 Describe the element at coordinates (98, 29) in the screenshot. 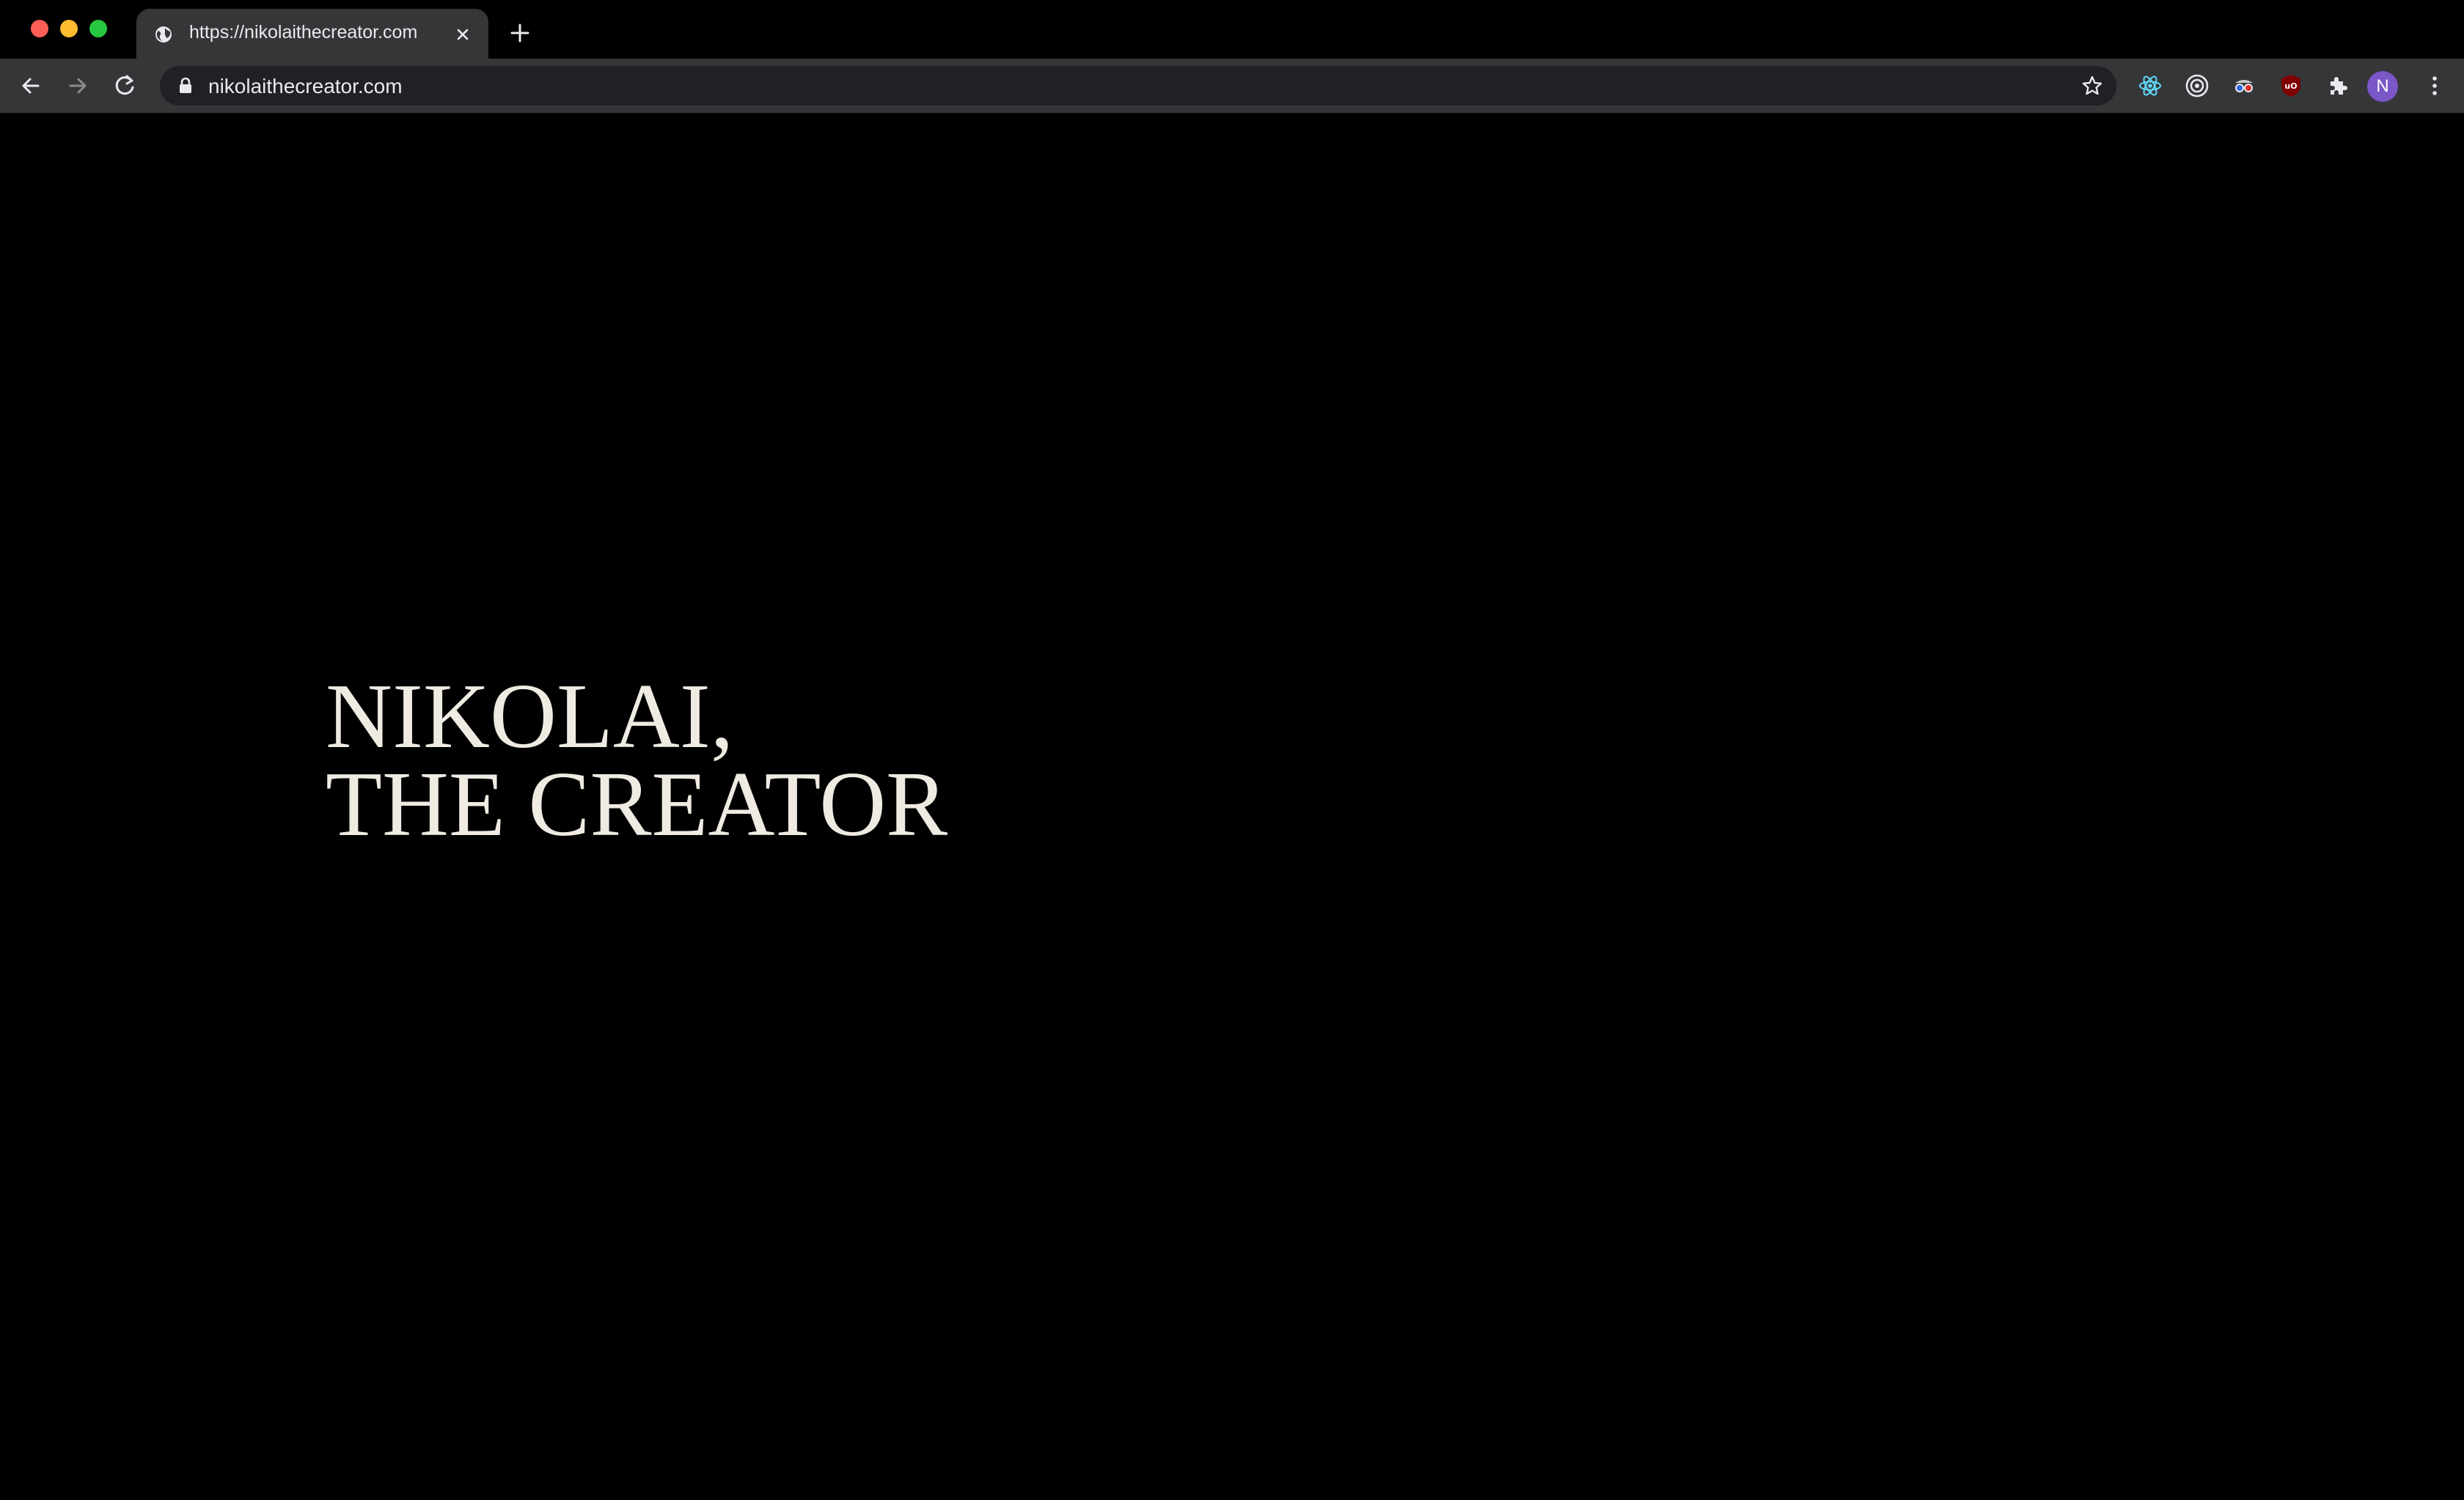

I see `maximize-window-button` at that location.